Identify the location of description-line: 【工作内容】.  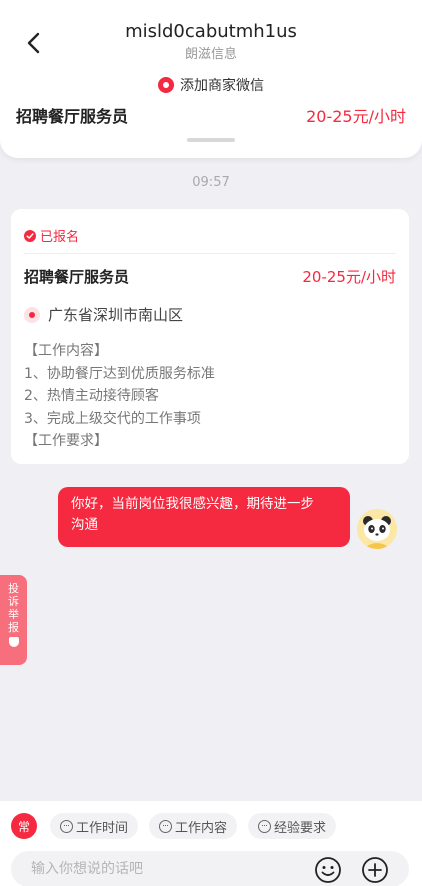
(66, 351).